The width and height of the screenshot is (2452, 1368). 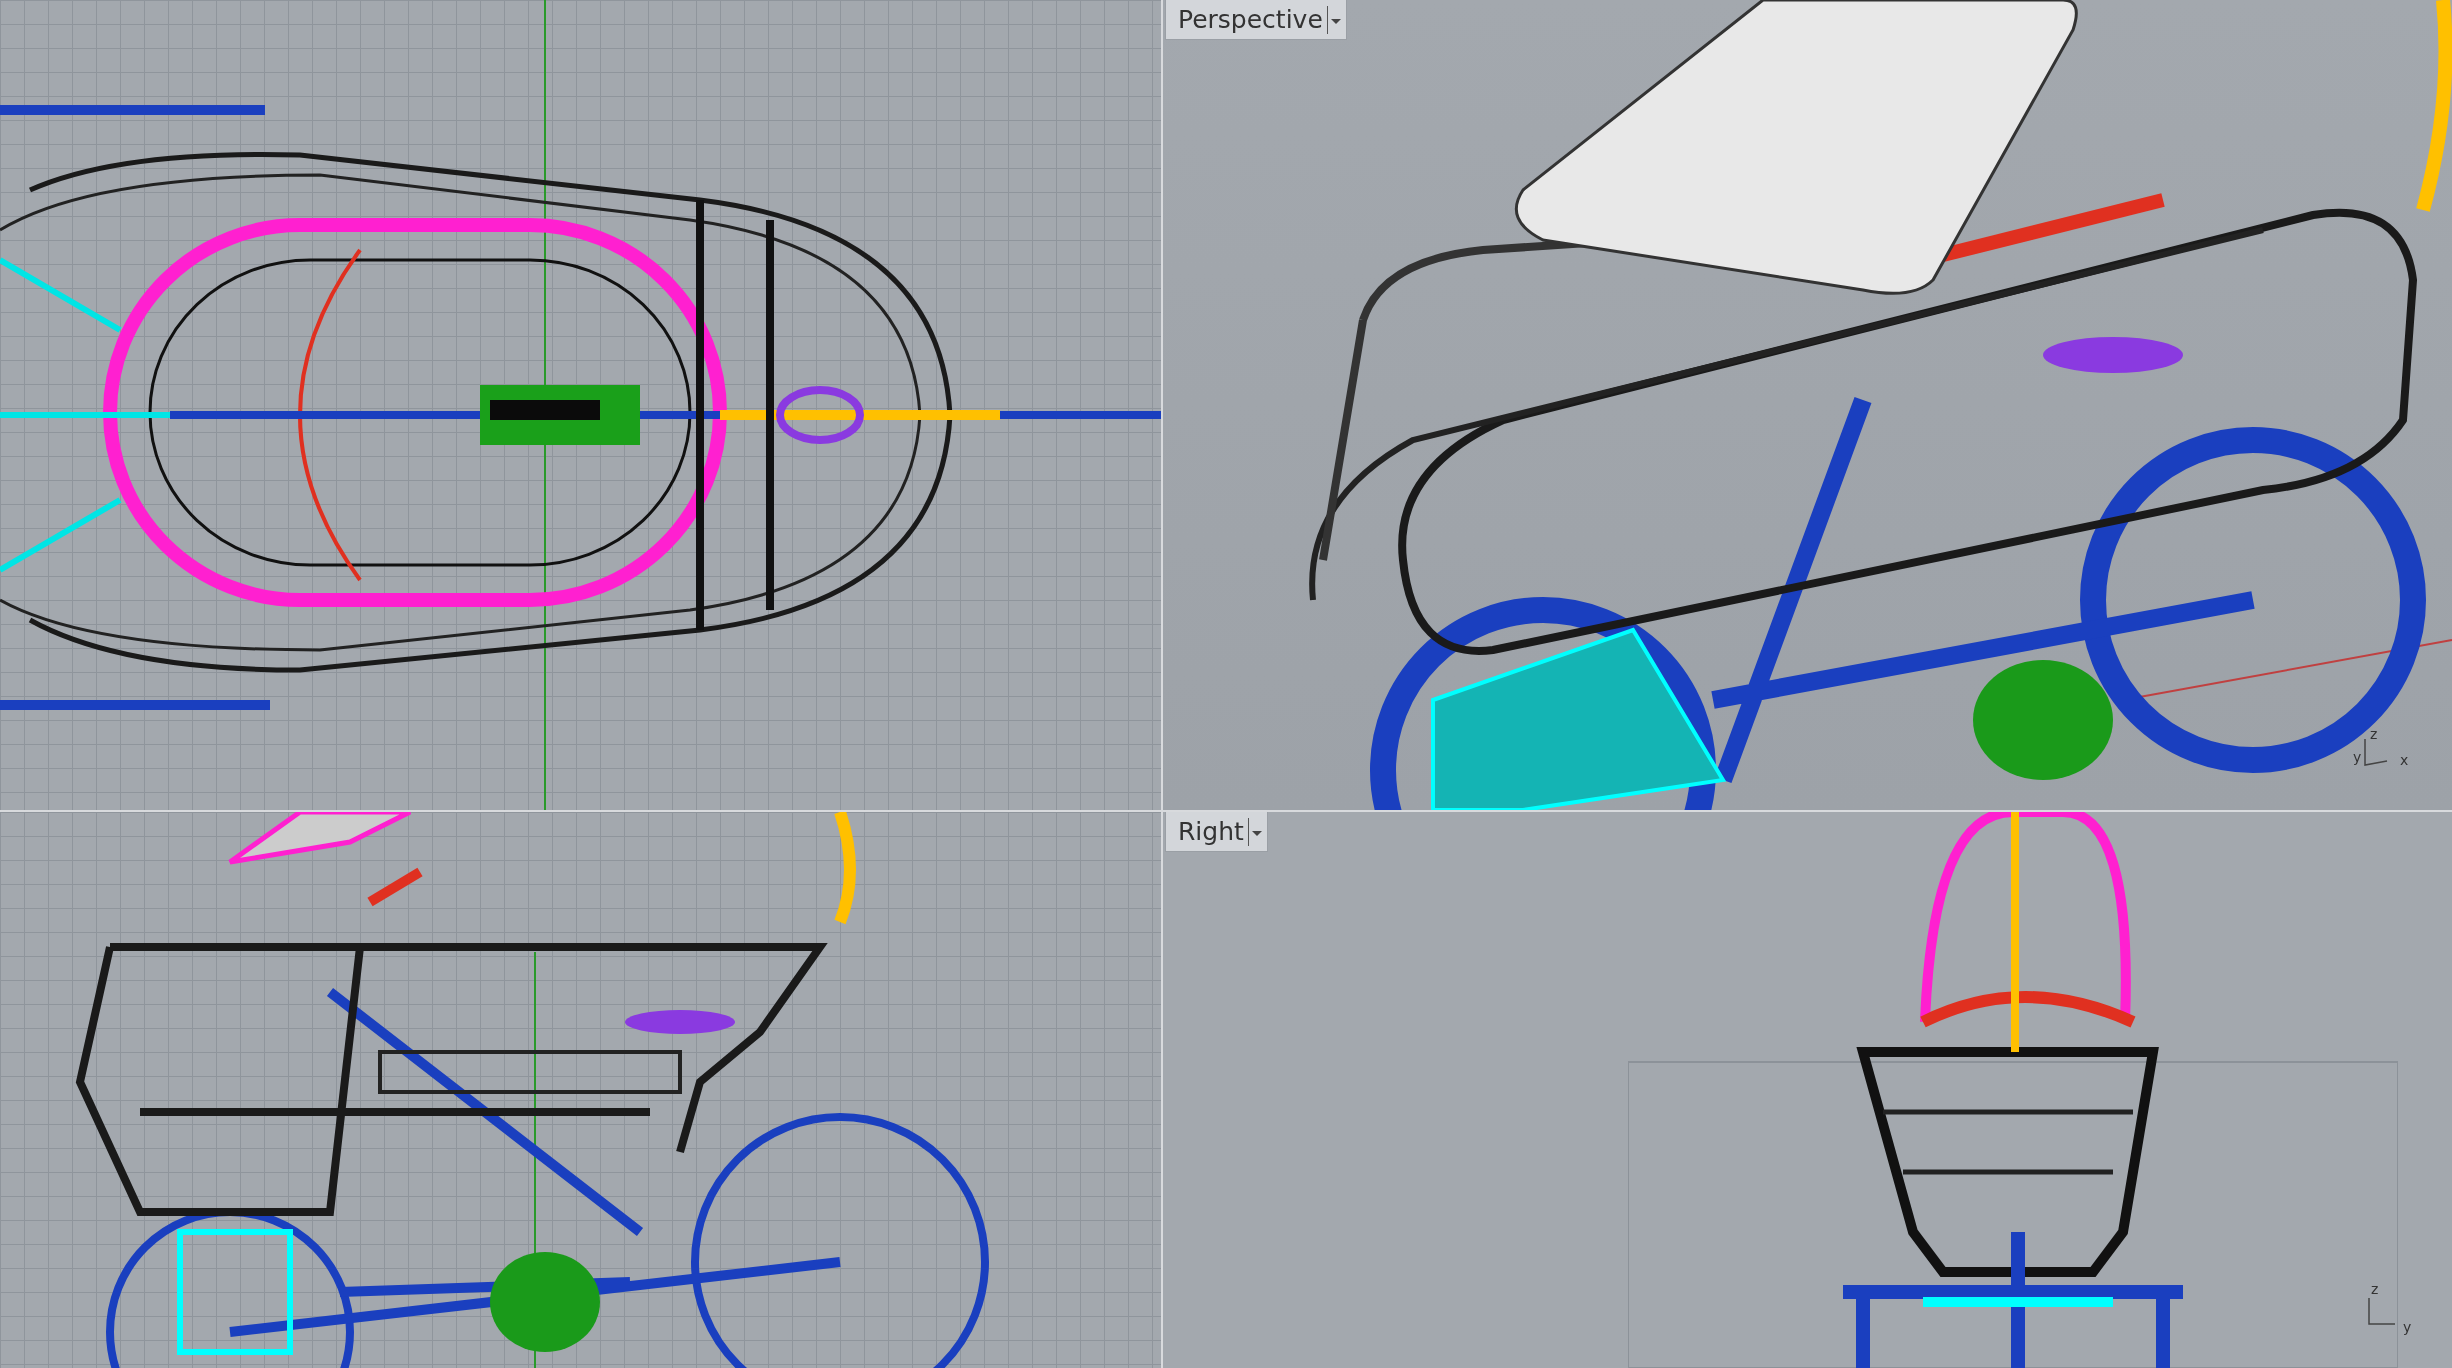 What do you see at coordinates (1216, 832) in the screenshot?
I see `viewport-title-button: Right` at bounding box center [1216, 832].